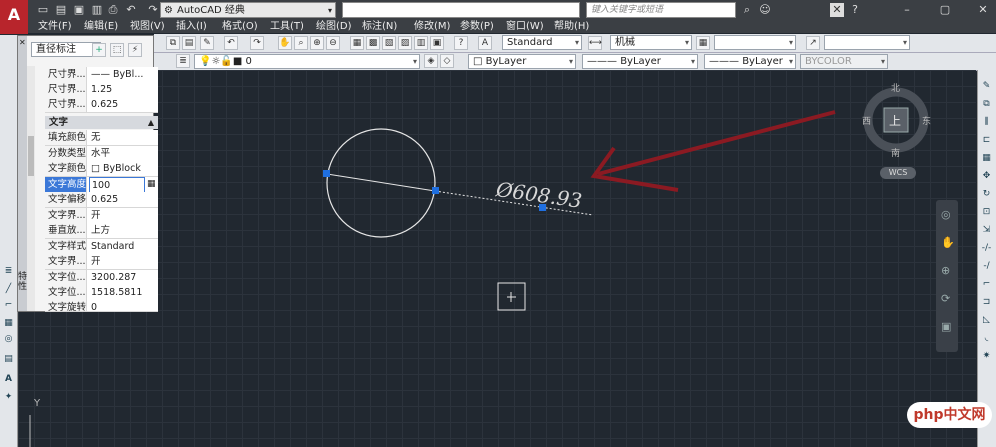  Describe the element at coordinates (123, 168) in the screenshot. I see `prop-value: □ ByBlock` at that location.